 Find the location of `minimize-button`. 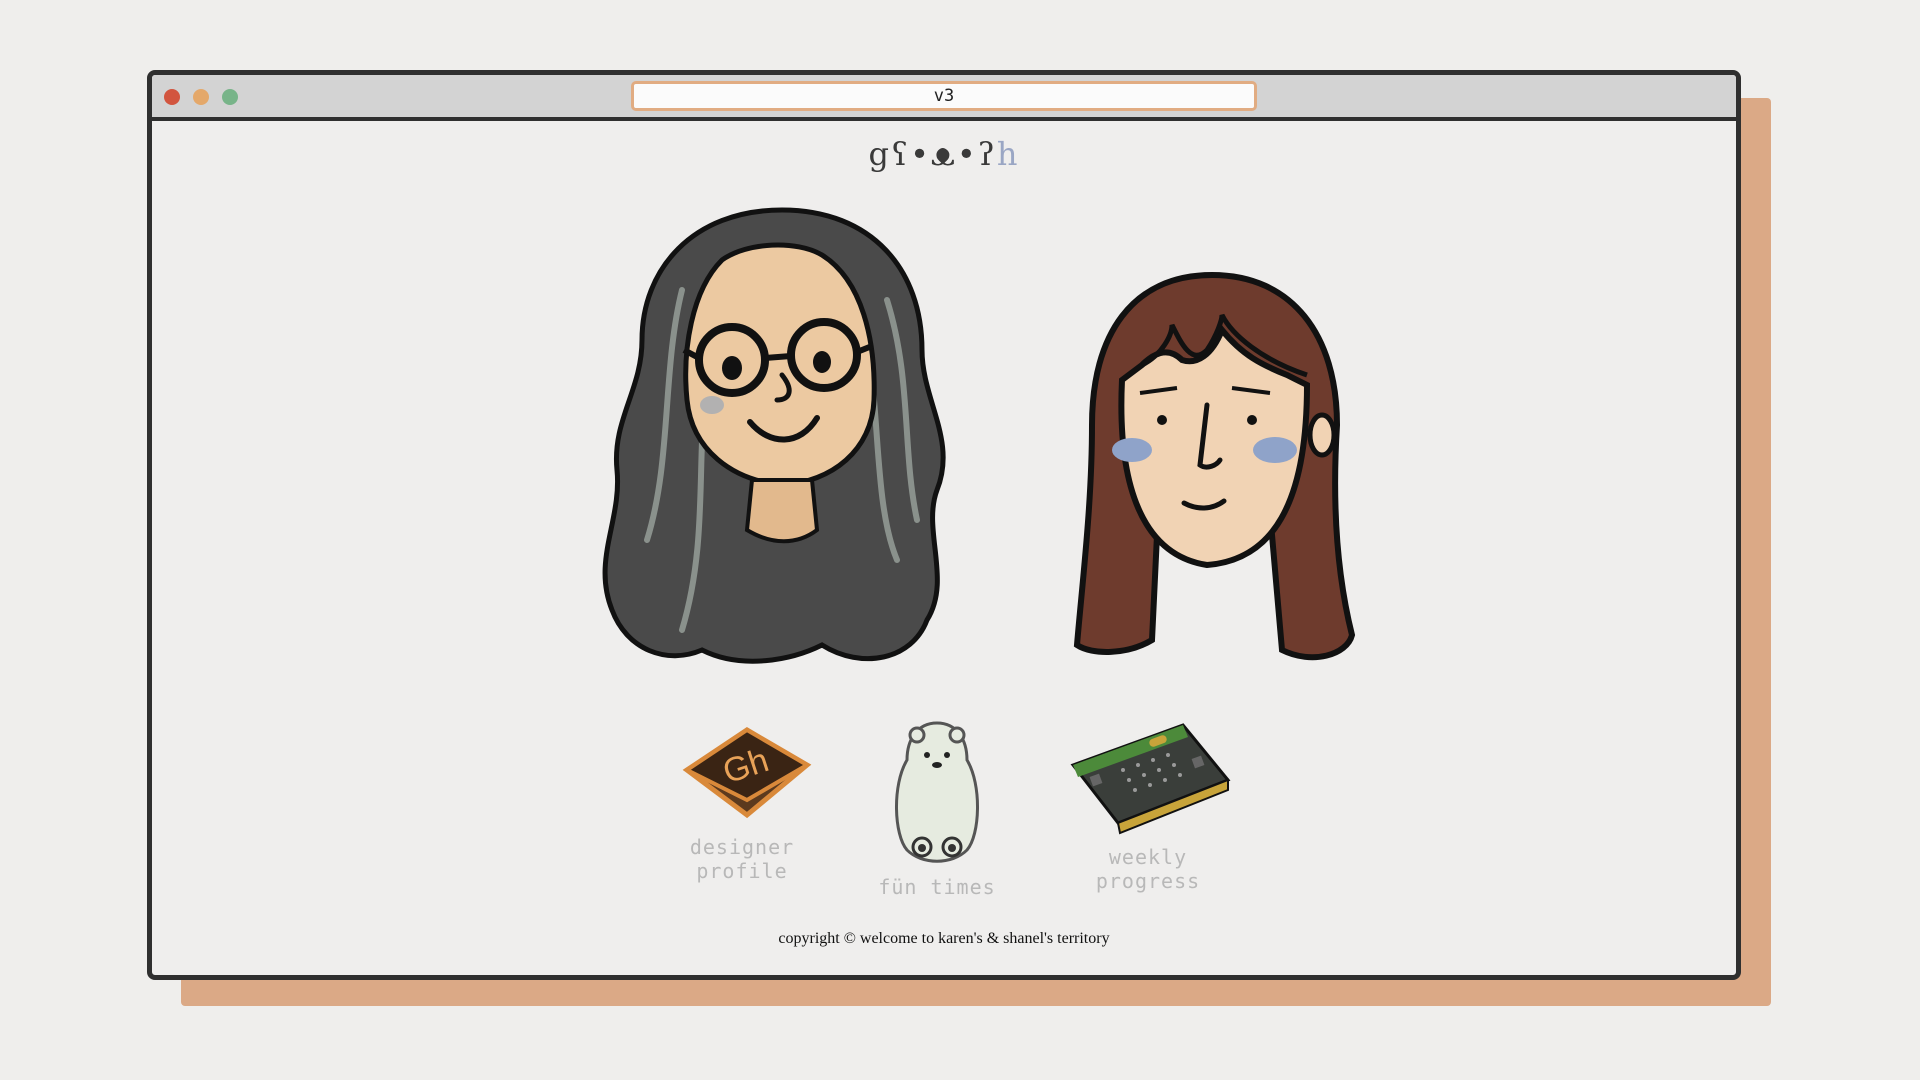

minimize-button is located at coordinates (201, 97).